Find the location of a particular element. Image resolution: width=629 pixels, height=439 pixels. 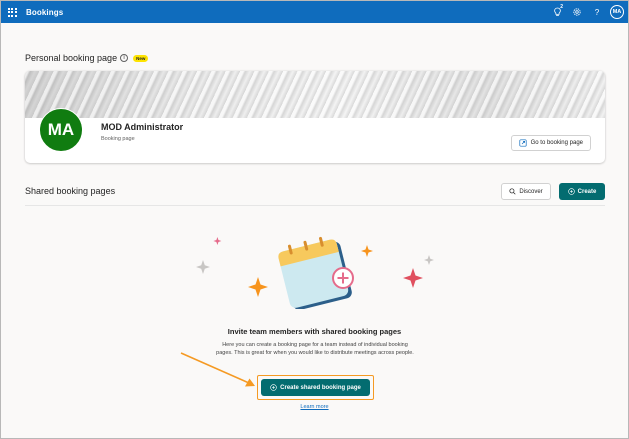

info-icon: i is located at coordinates (124, 58).